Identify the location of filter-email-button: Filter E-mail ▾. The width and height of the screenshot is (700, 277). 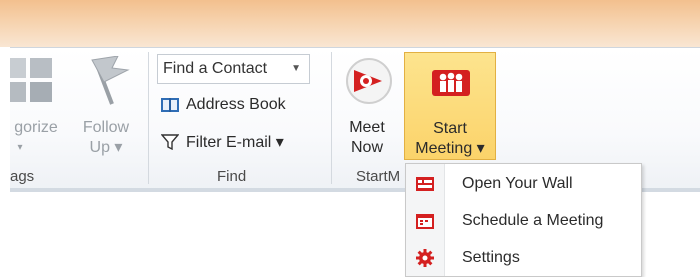
(222, 142).